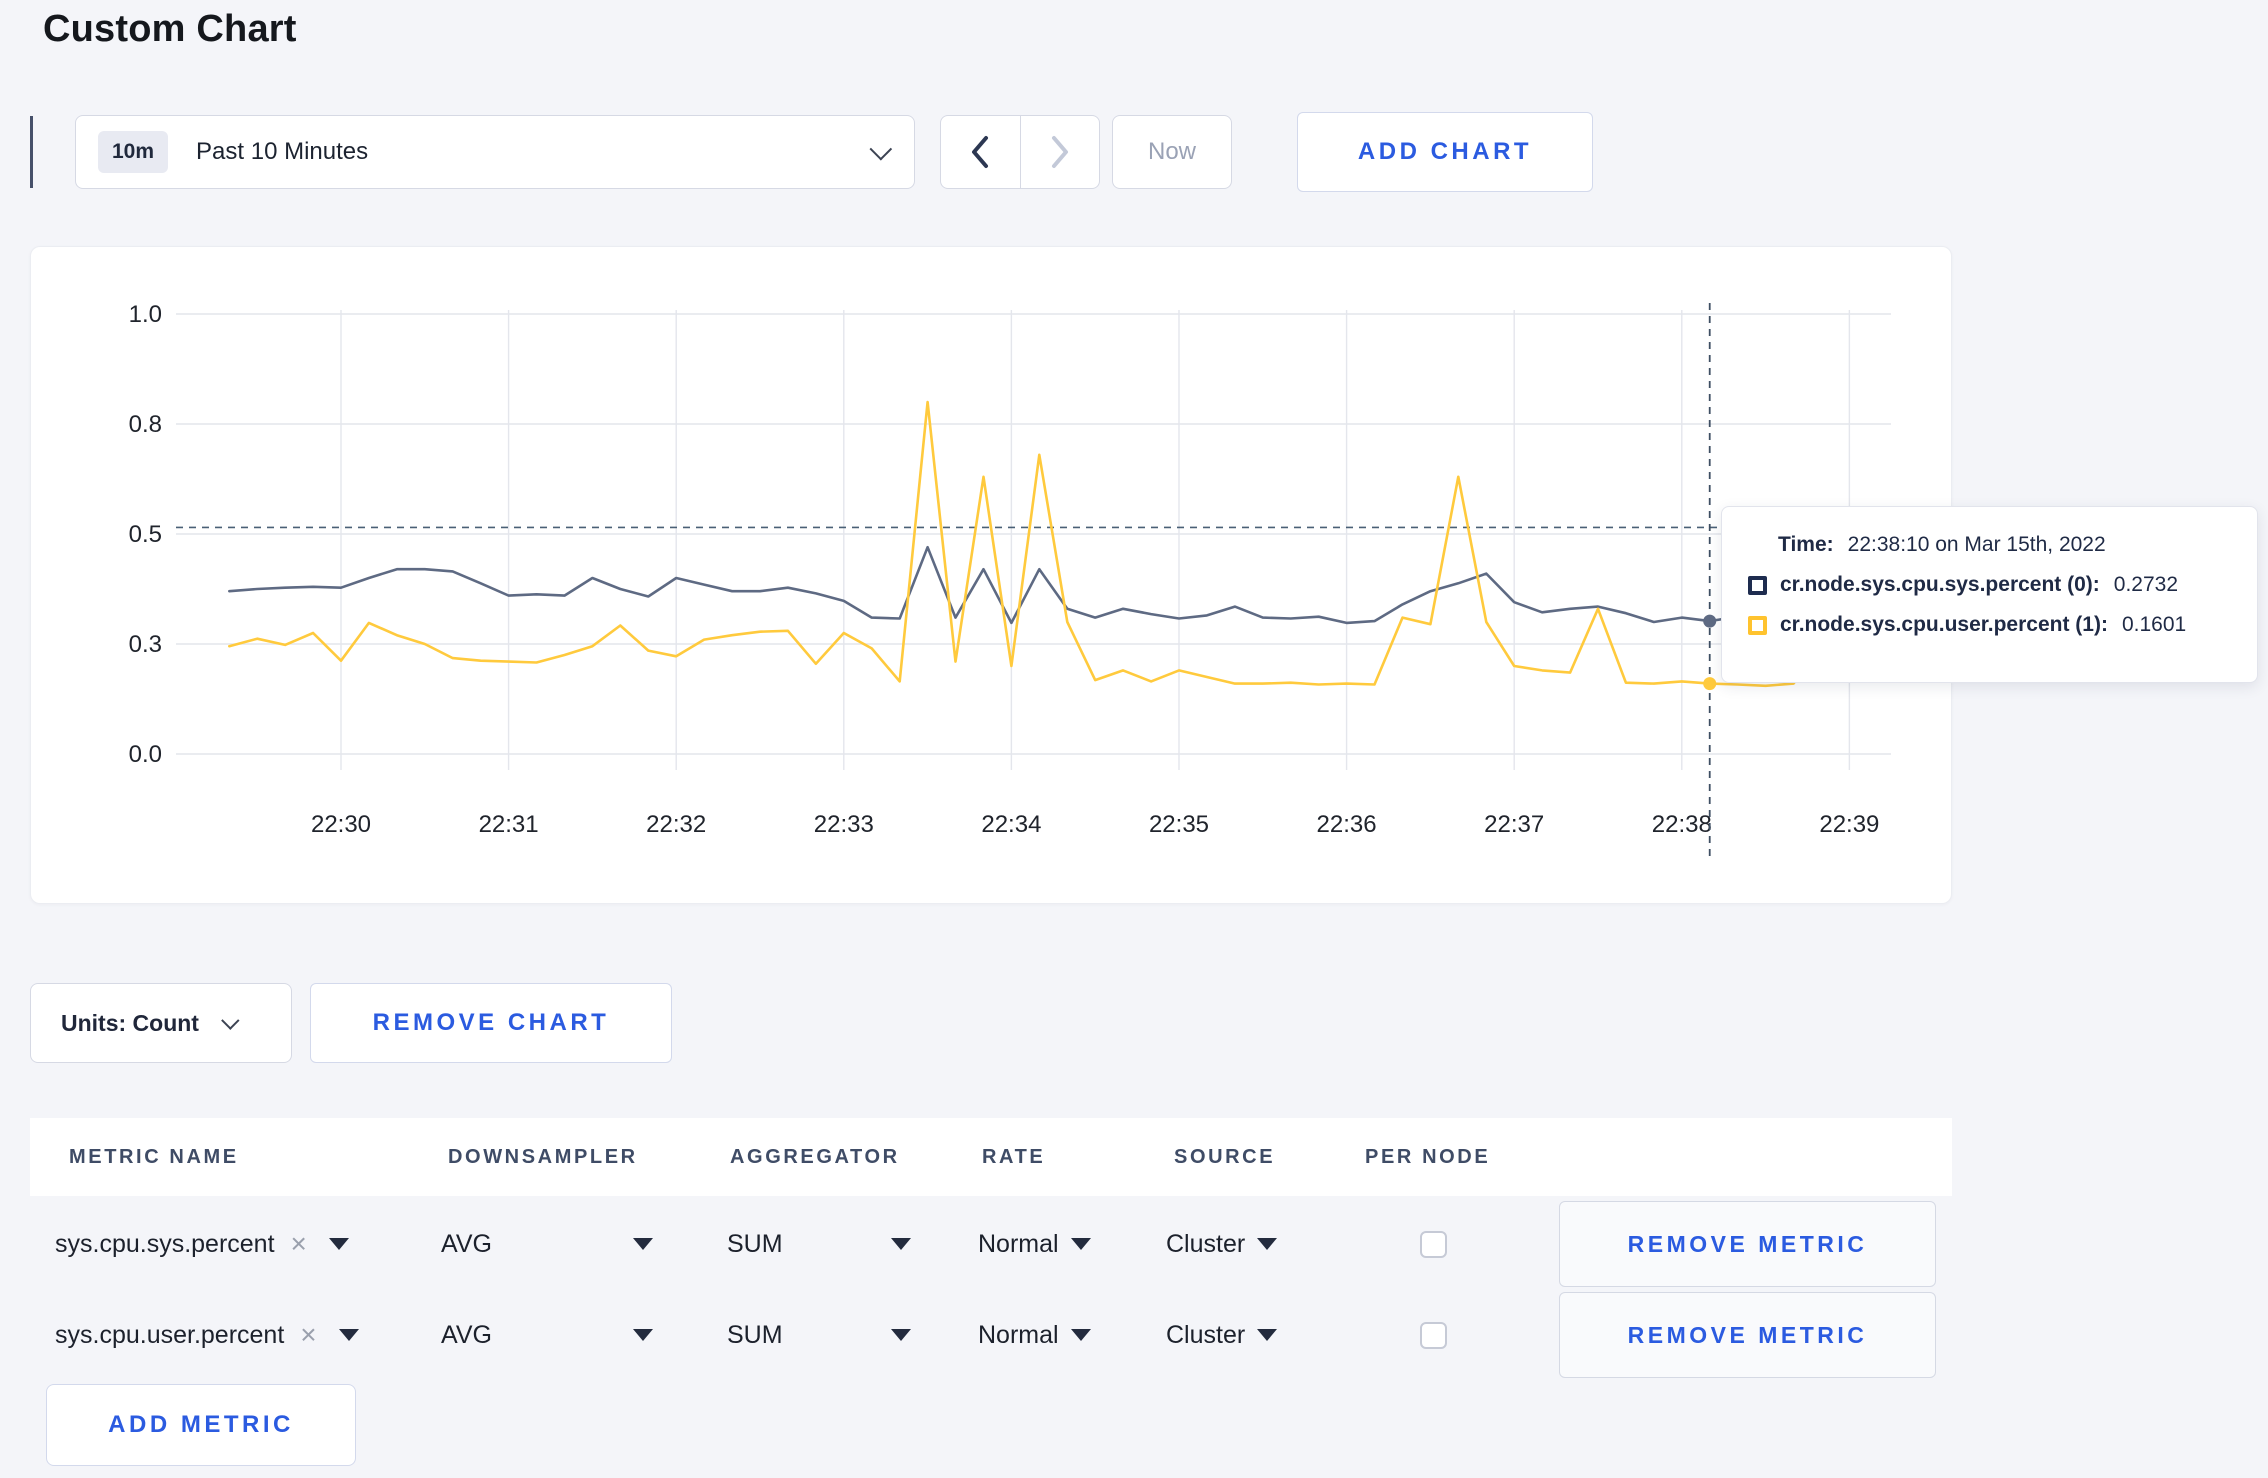  I want to click on svg-text: 22:30, so click(341, 824).